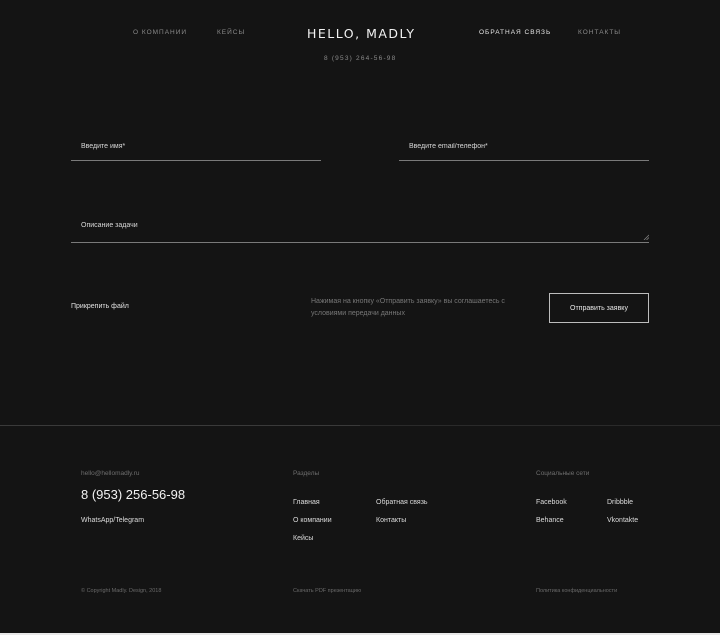 The width and height of the screenshot is (720, 635). What do you see at coordinates (391, 520) in the screenshot?
I see `footer-link-contacts: Контакты` at bounding box center [391, 520].